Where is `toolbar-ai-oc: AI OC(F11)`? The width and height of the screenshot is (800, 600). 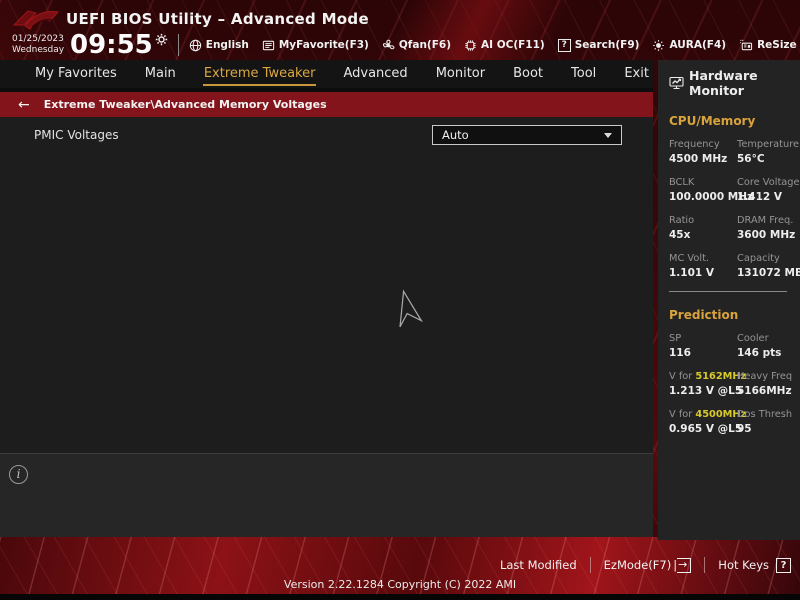 toolbar-ai-oc: AI OC(F11) is located at coordinates (504, 45).